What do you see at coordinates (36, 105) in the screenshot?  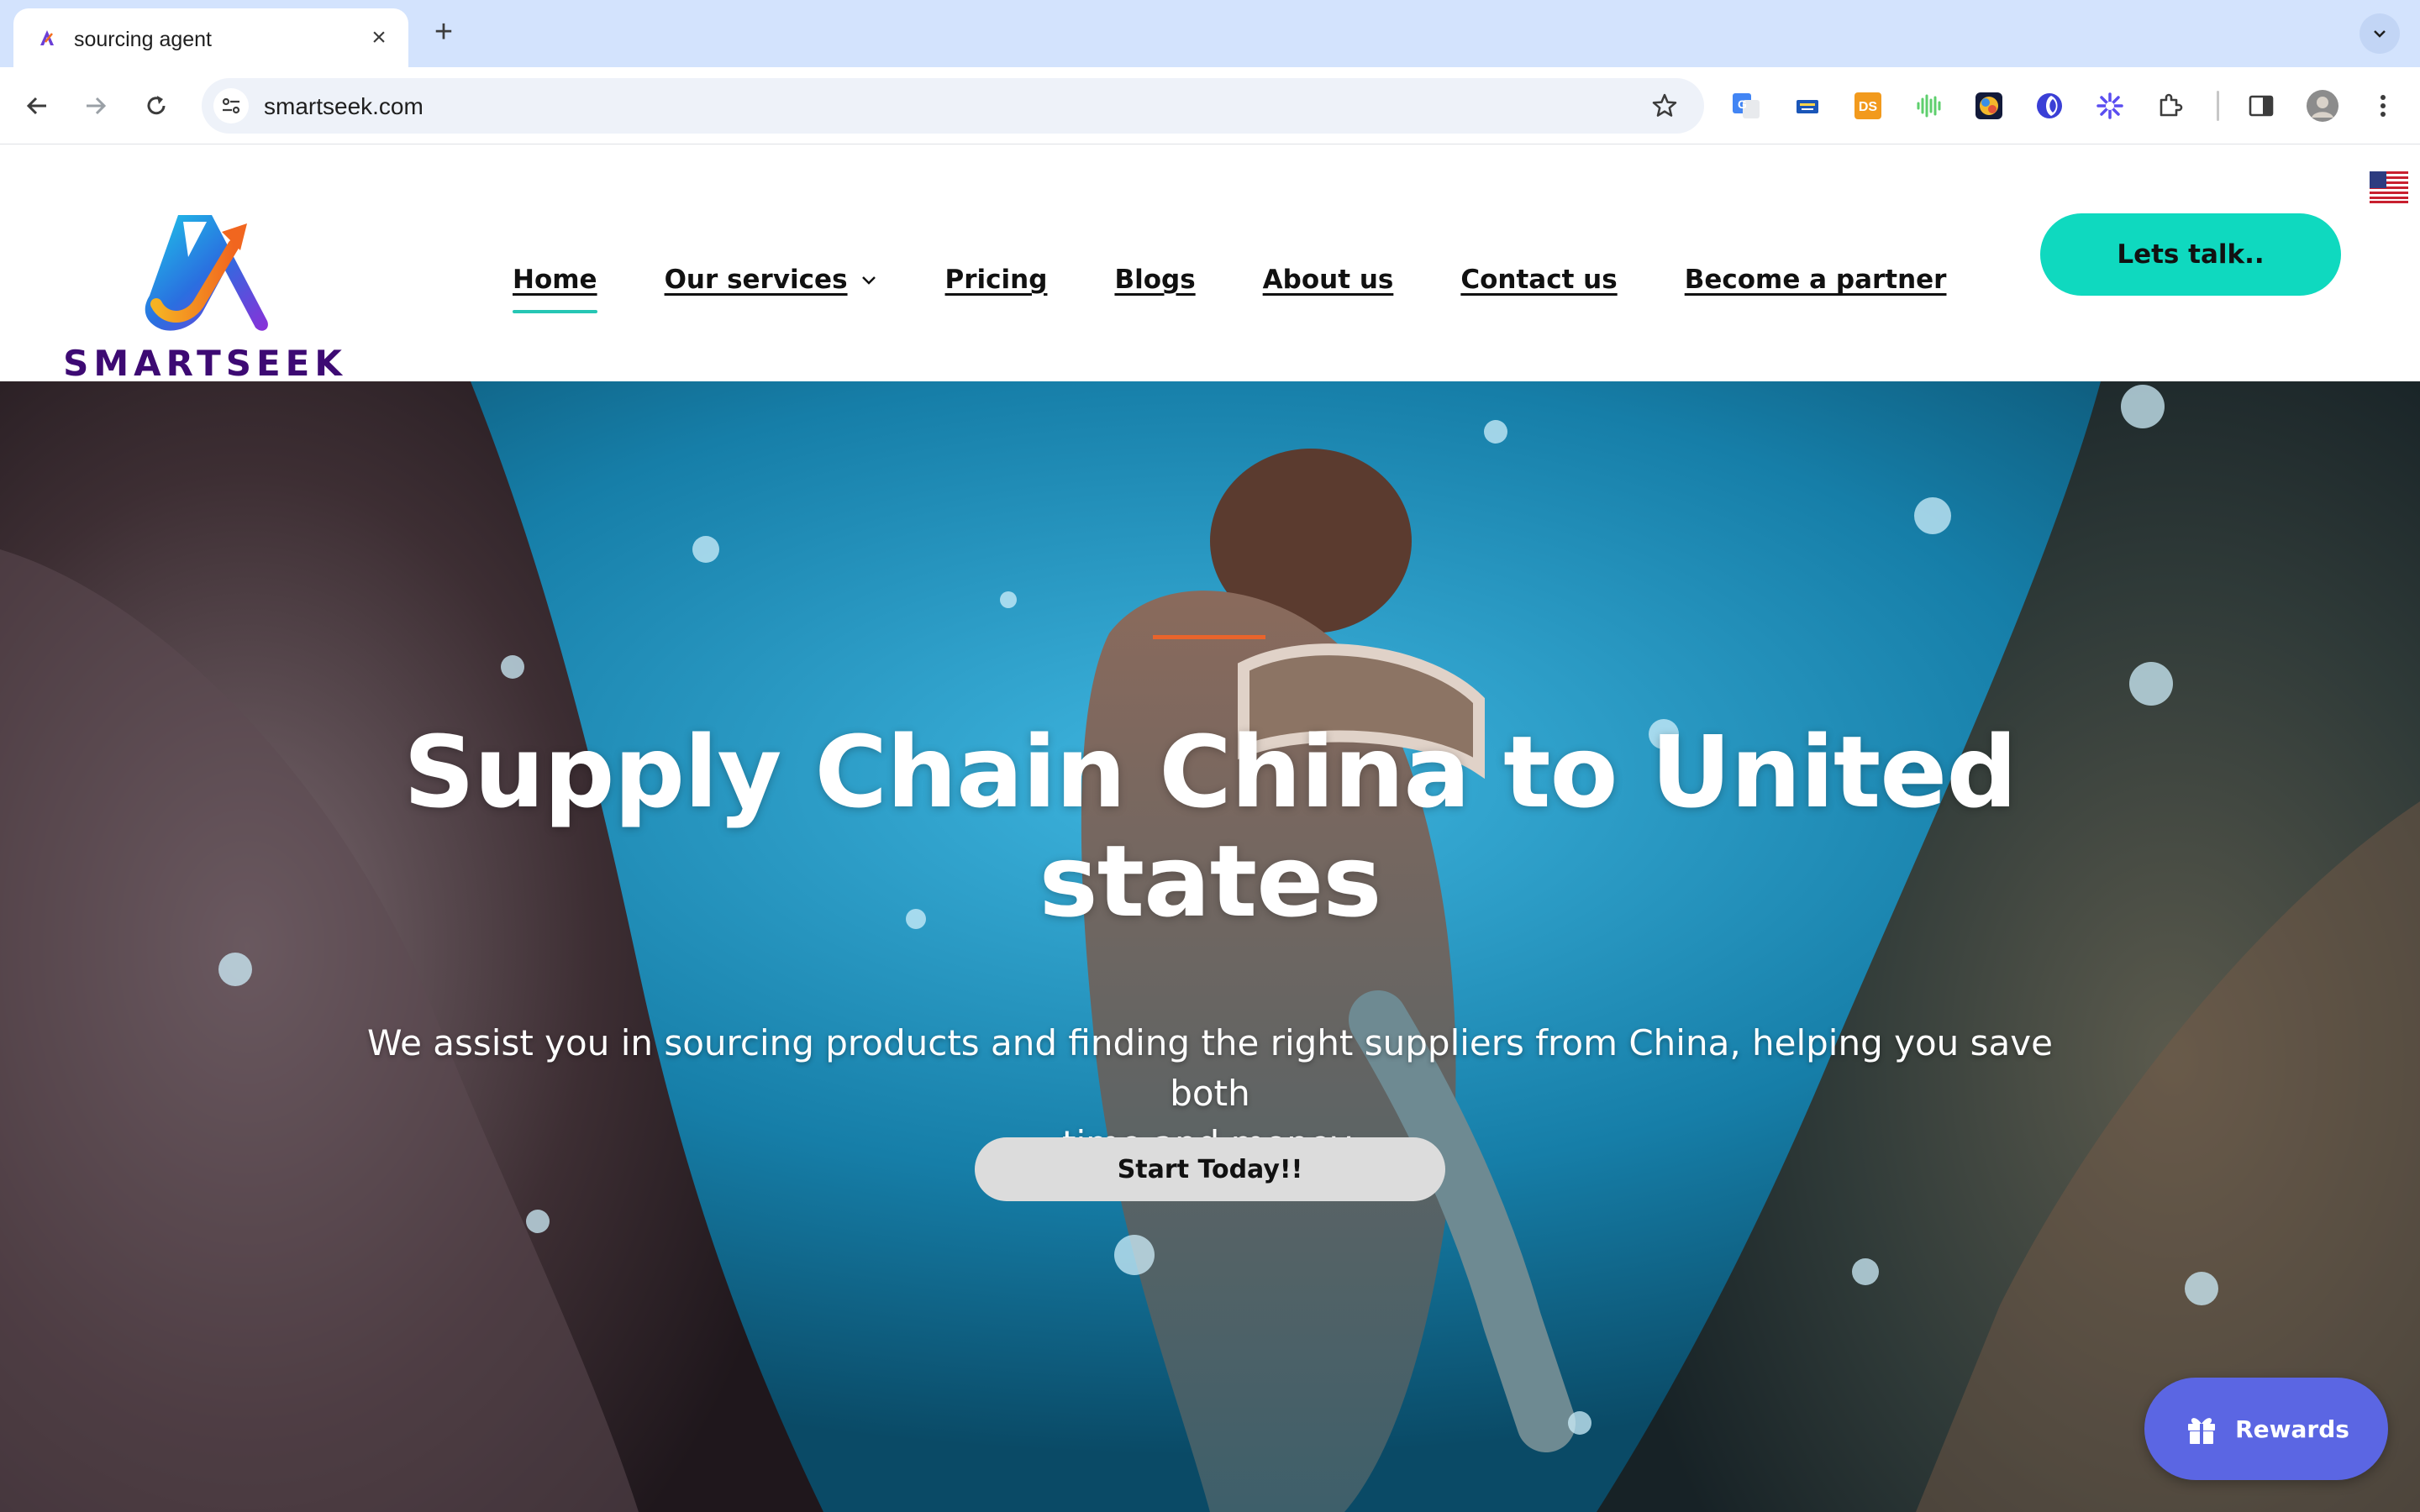 I see `back-arrow-icon` at bounding box center [36, 105].